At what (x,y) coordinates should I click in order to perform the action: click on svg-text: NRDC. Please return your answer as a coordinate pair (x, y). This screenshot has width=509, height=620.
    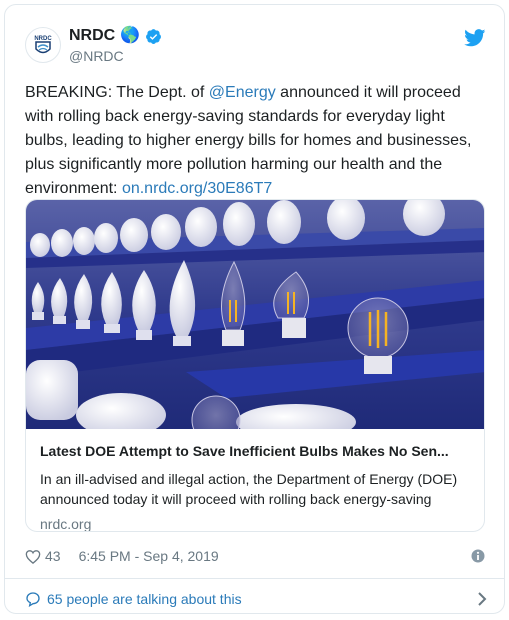
    Looking at the image, I should click on (43, 39).